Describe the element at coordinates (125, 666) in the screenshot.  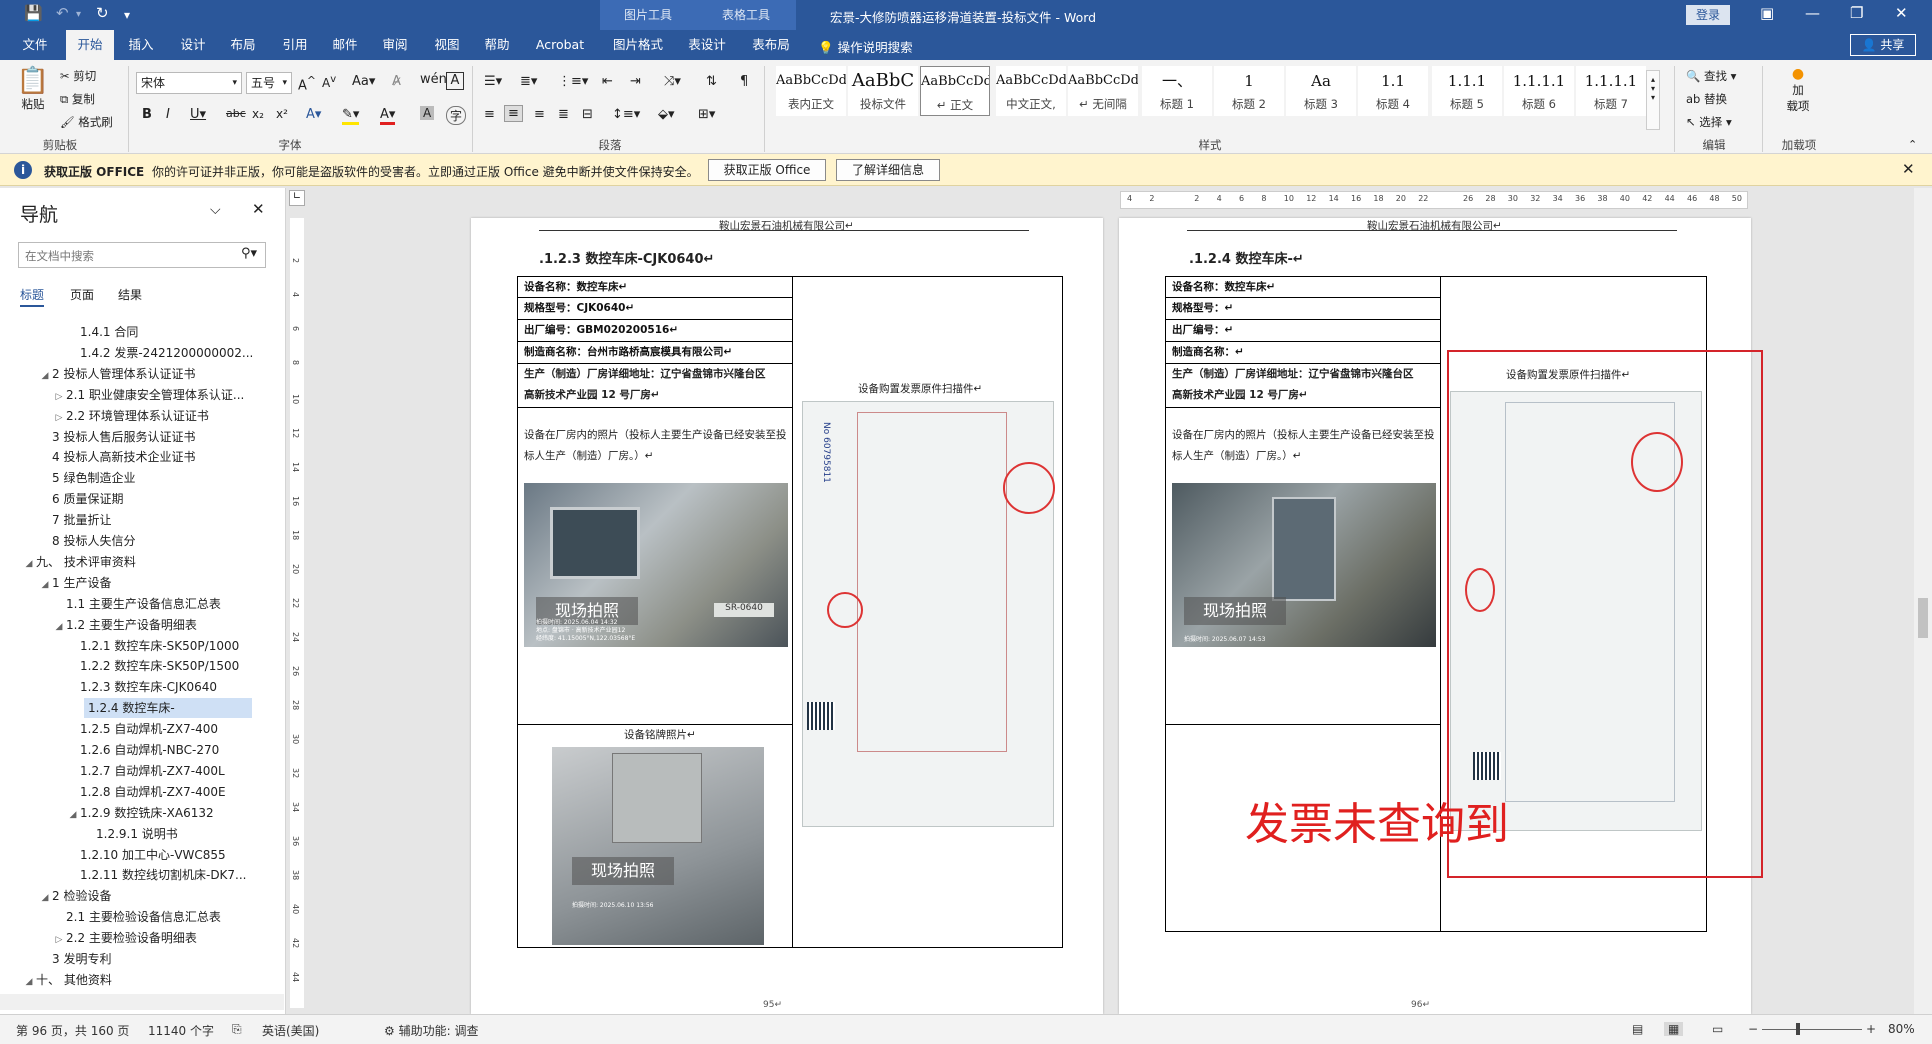
I see `nav-heading-item: 1.2.2 数控车床-SK50P/1500` at that location.